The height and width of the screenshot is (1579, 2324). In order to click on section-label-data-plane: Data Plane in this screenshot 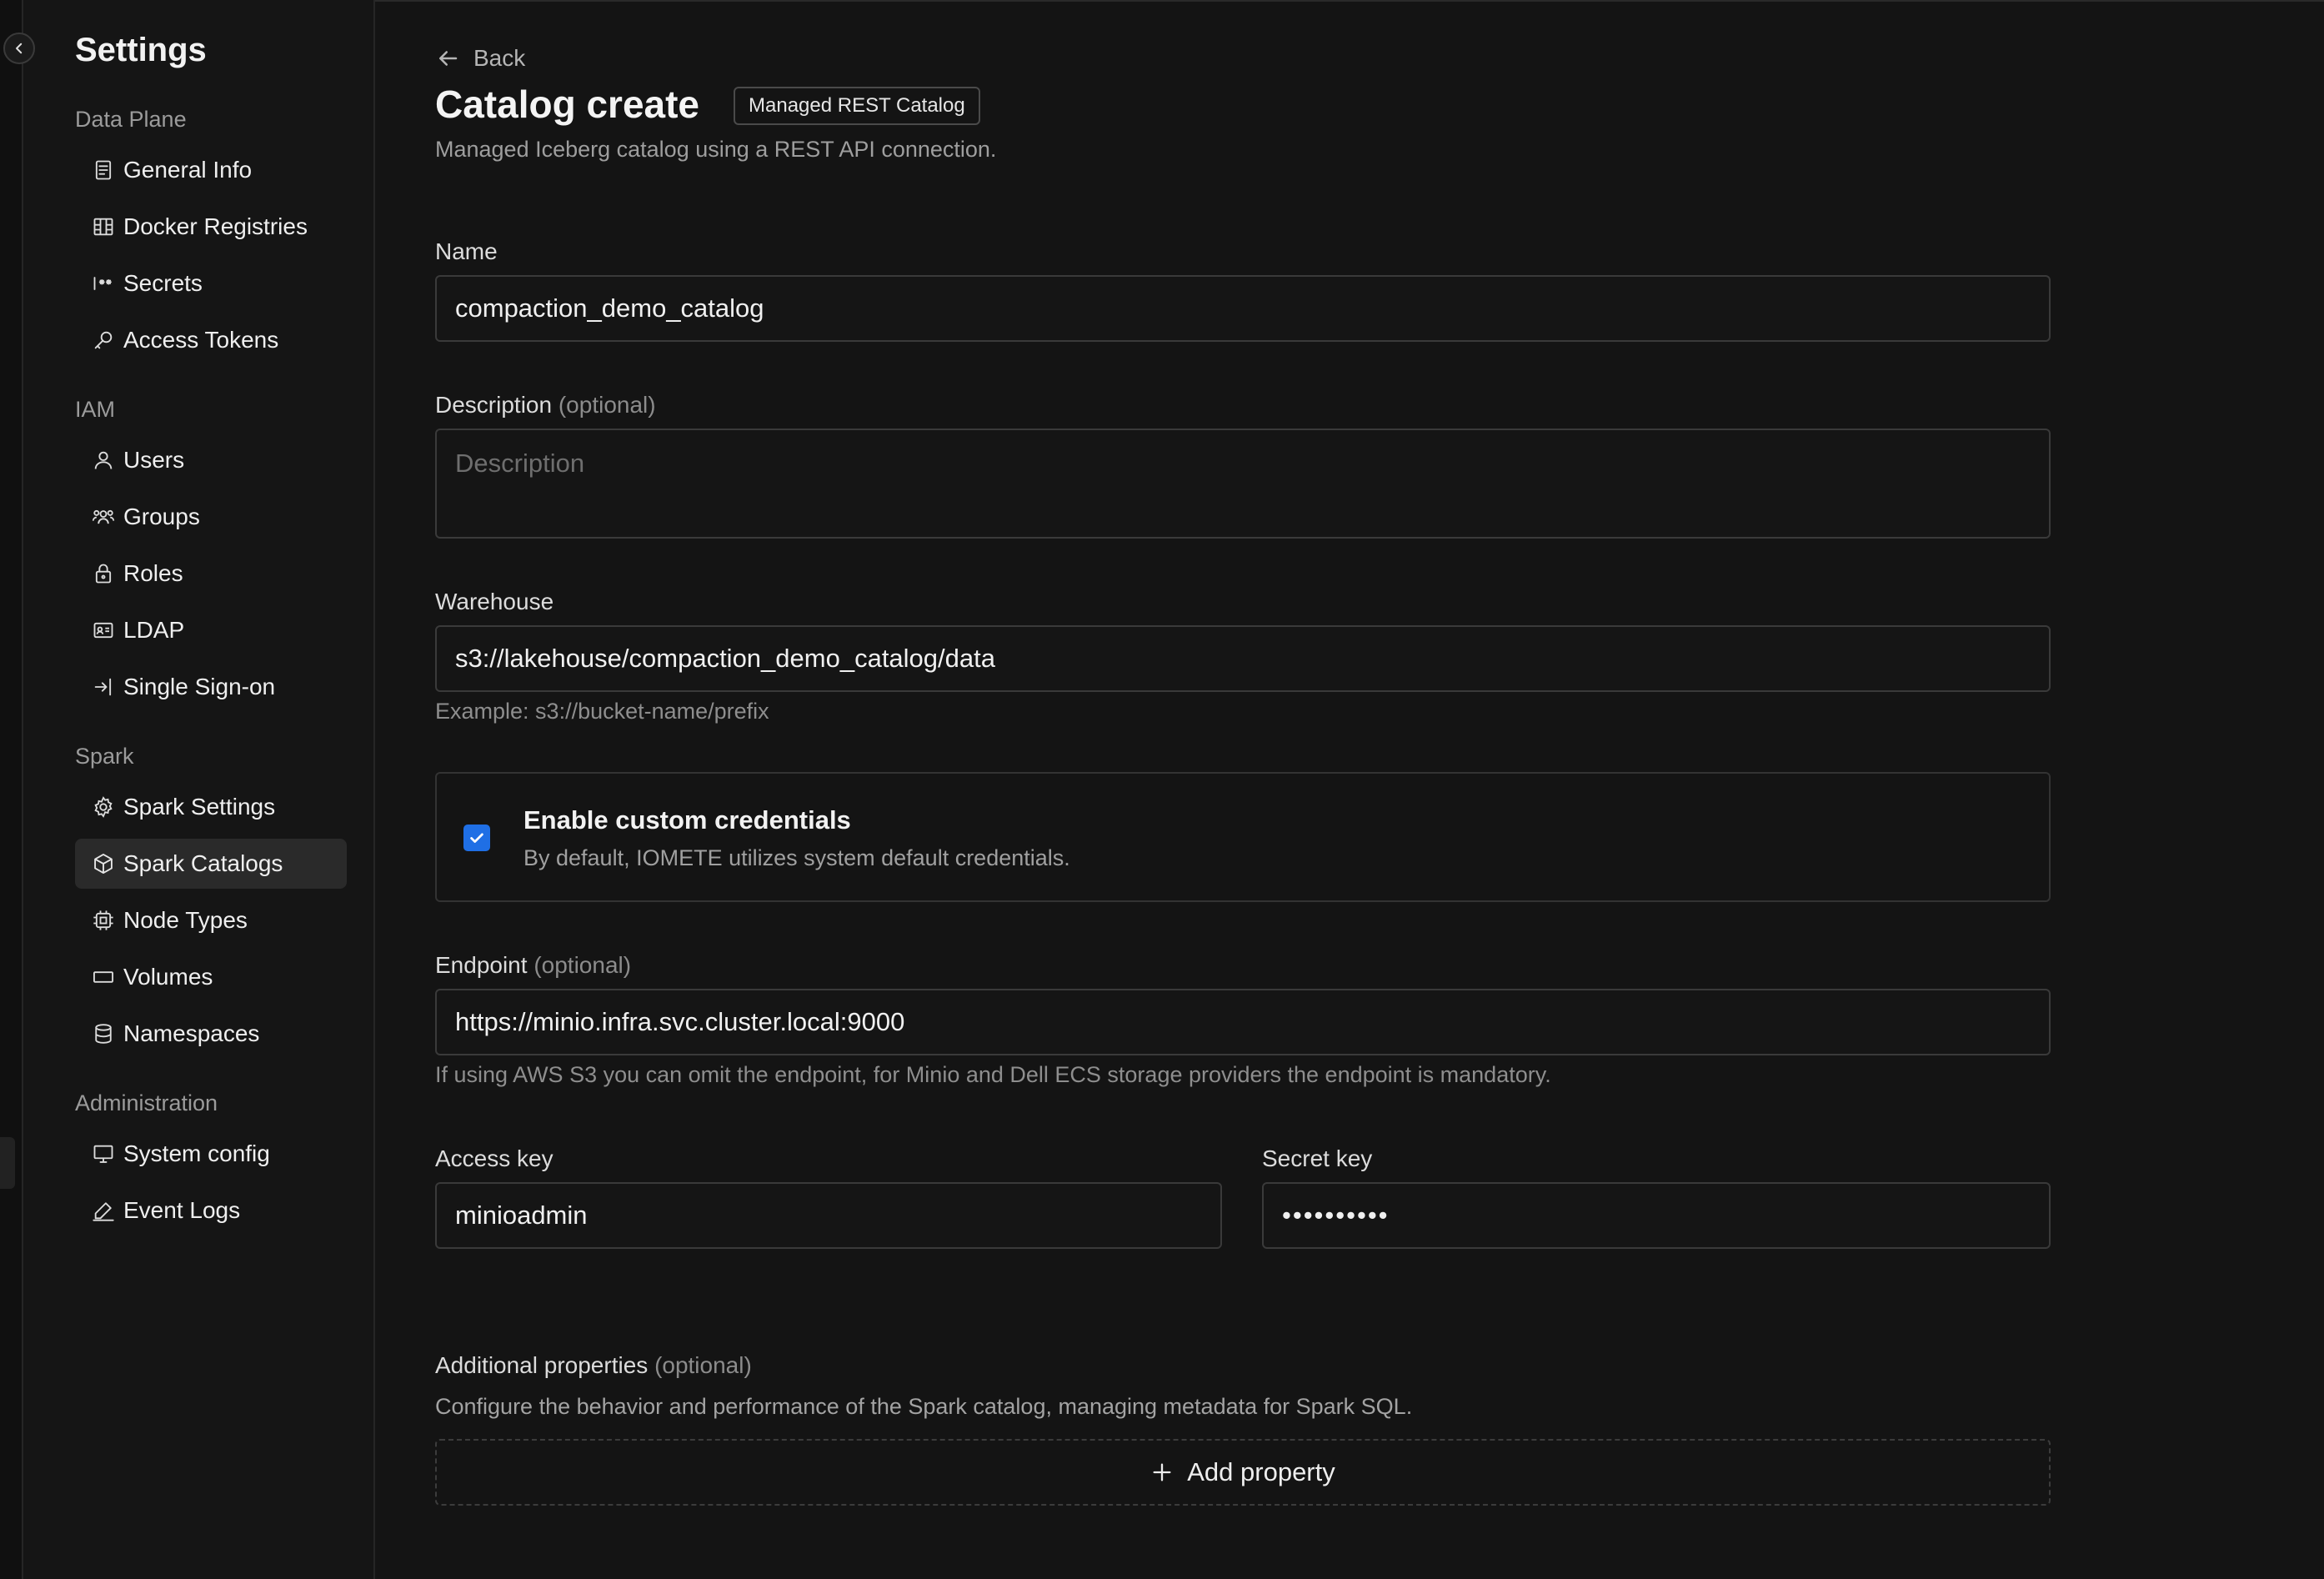, I will do `click(131, 119)`.